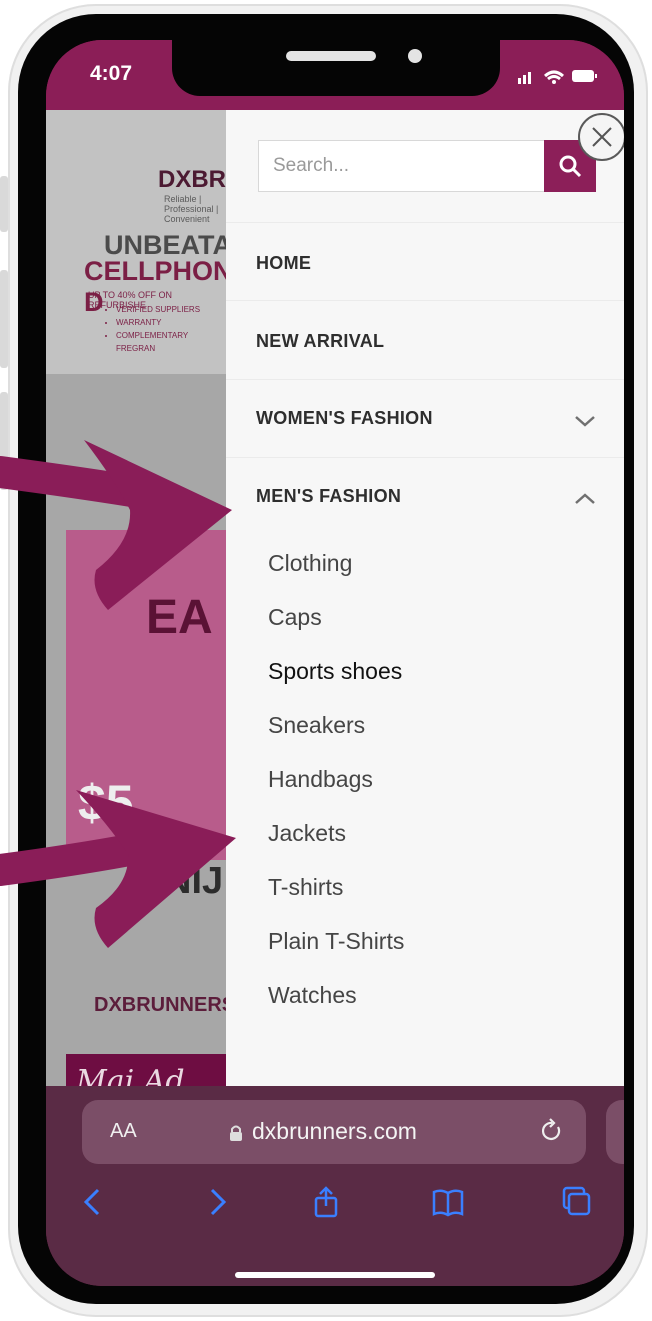 The height and width of the screenshot is (1321, 652). I want to click on address-bar: AA dxbrunners.com, so click(334, 1132).